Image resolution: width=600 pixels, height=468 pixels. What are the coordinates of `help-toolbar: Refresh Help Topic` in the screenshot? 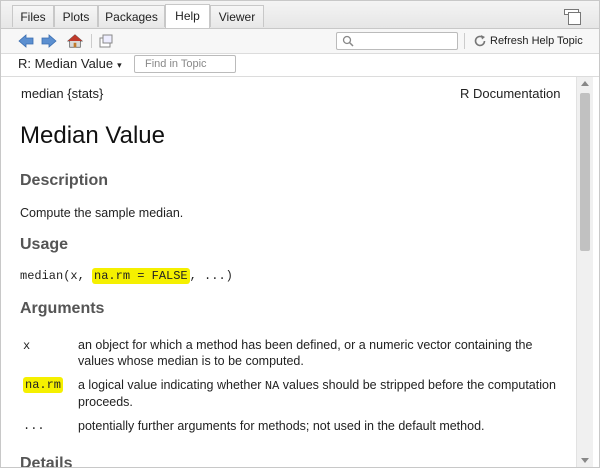 It's located at (300, 41).